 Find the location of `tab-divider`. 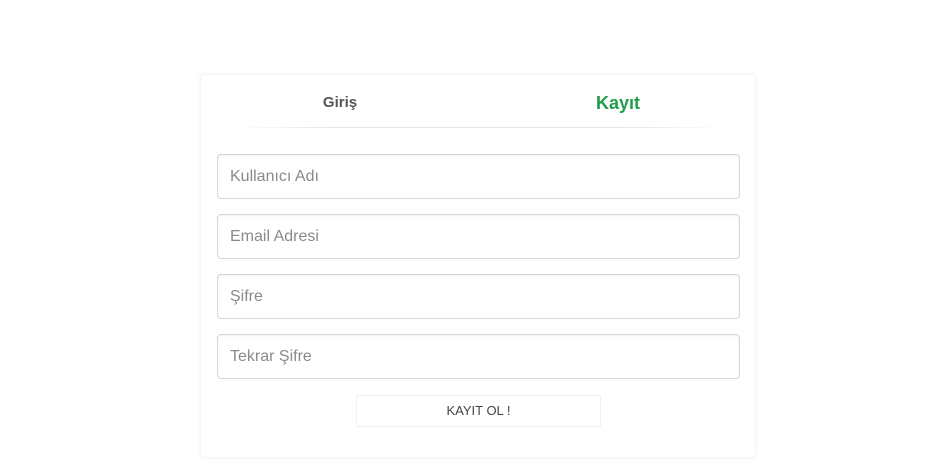

tab-divider is located at coordinates (479, 127).